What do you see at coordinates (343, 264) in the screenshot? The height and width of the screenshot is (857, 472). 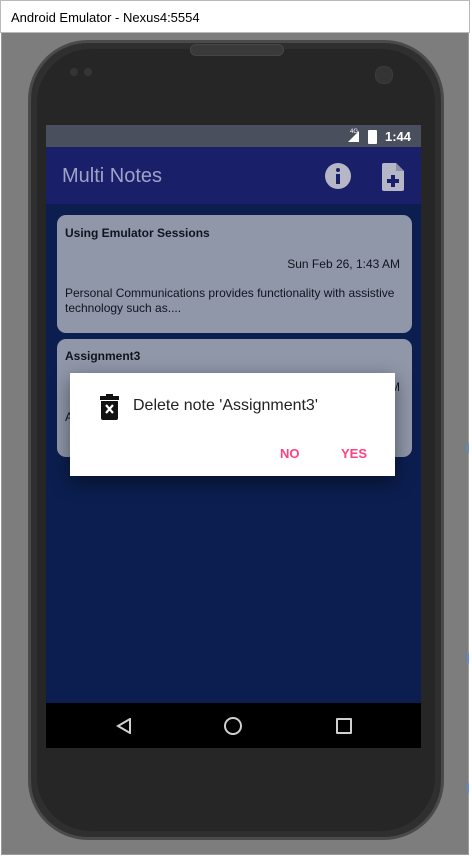 I see `note-date: Sun Feb 26, 1:43 AM` at bounding box center [343, 264].